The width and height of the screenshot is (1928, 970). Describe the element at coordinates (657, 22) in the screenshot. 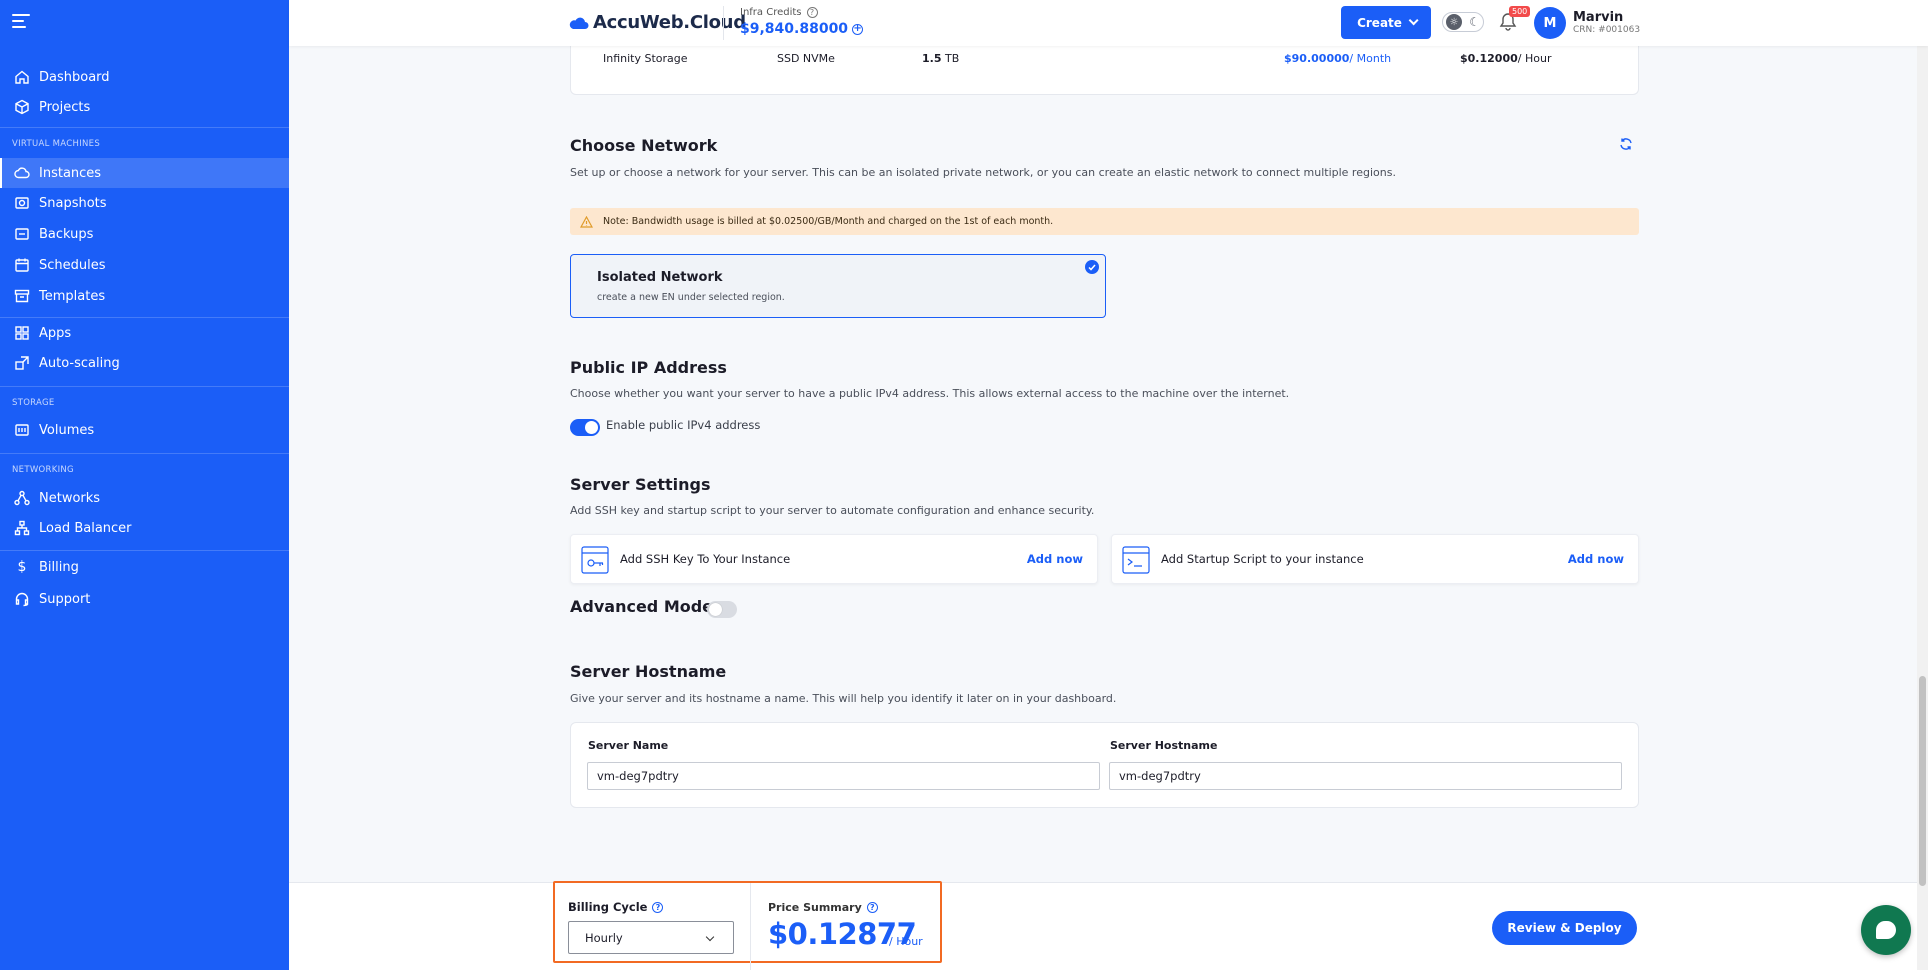

I see `logo: AccuWeb.Cloud` at that location.